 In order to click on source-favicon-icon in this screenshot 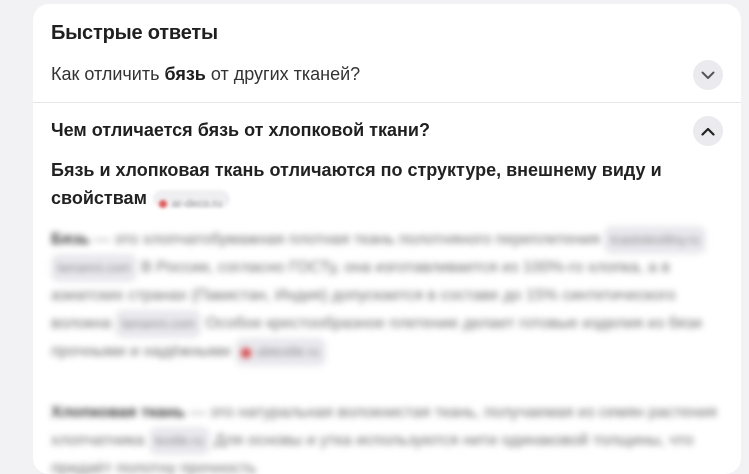, I will do `click(162, 204)`.